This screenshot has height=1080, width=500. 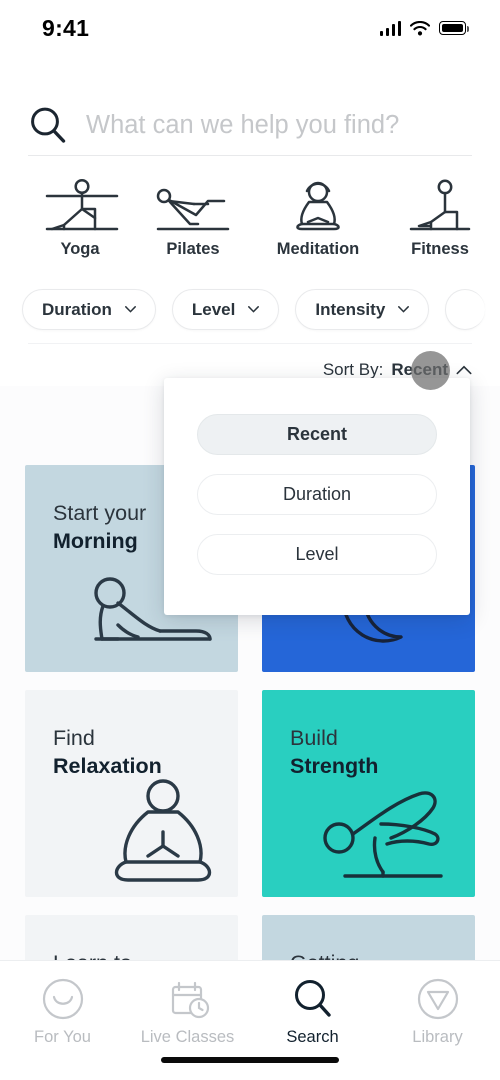 I want to click on pilates-reformer-icon, so click(x=193, y=206).